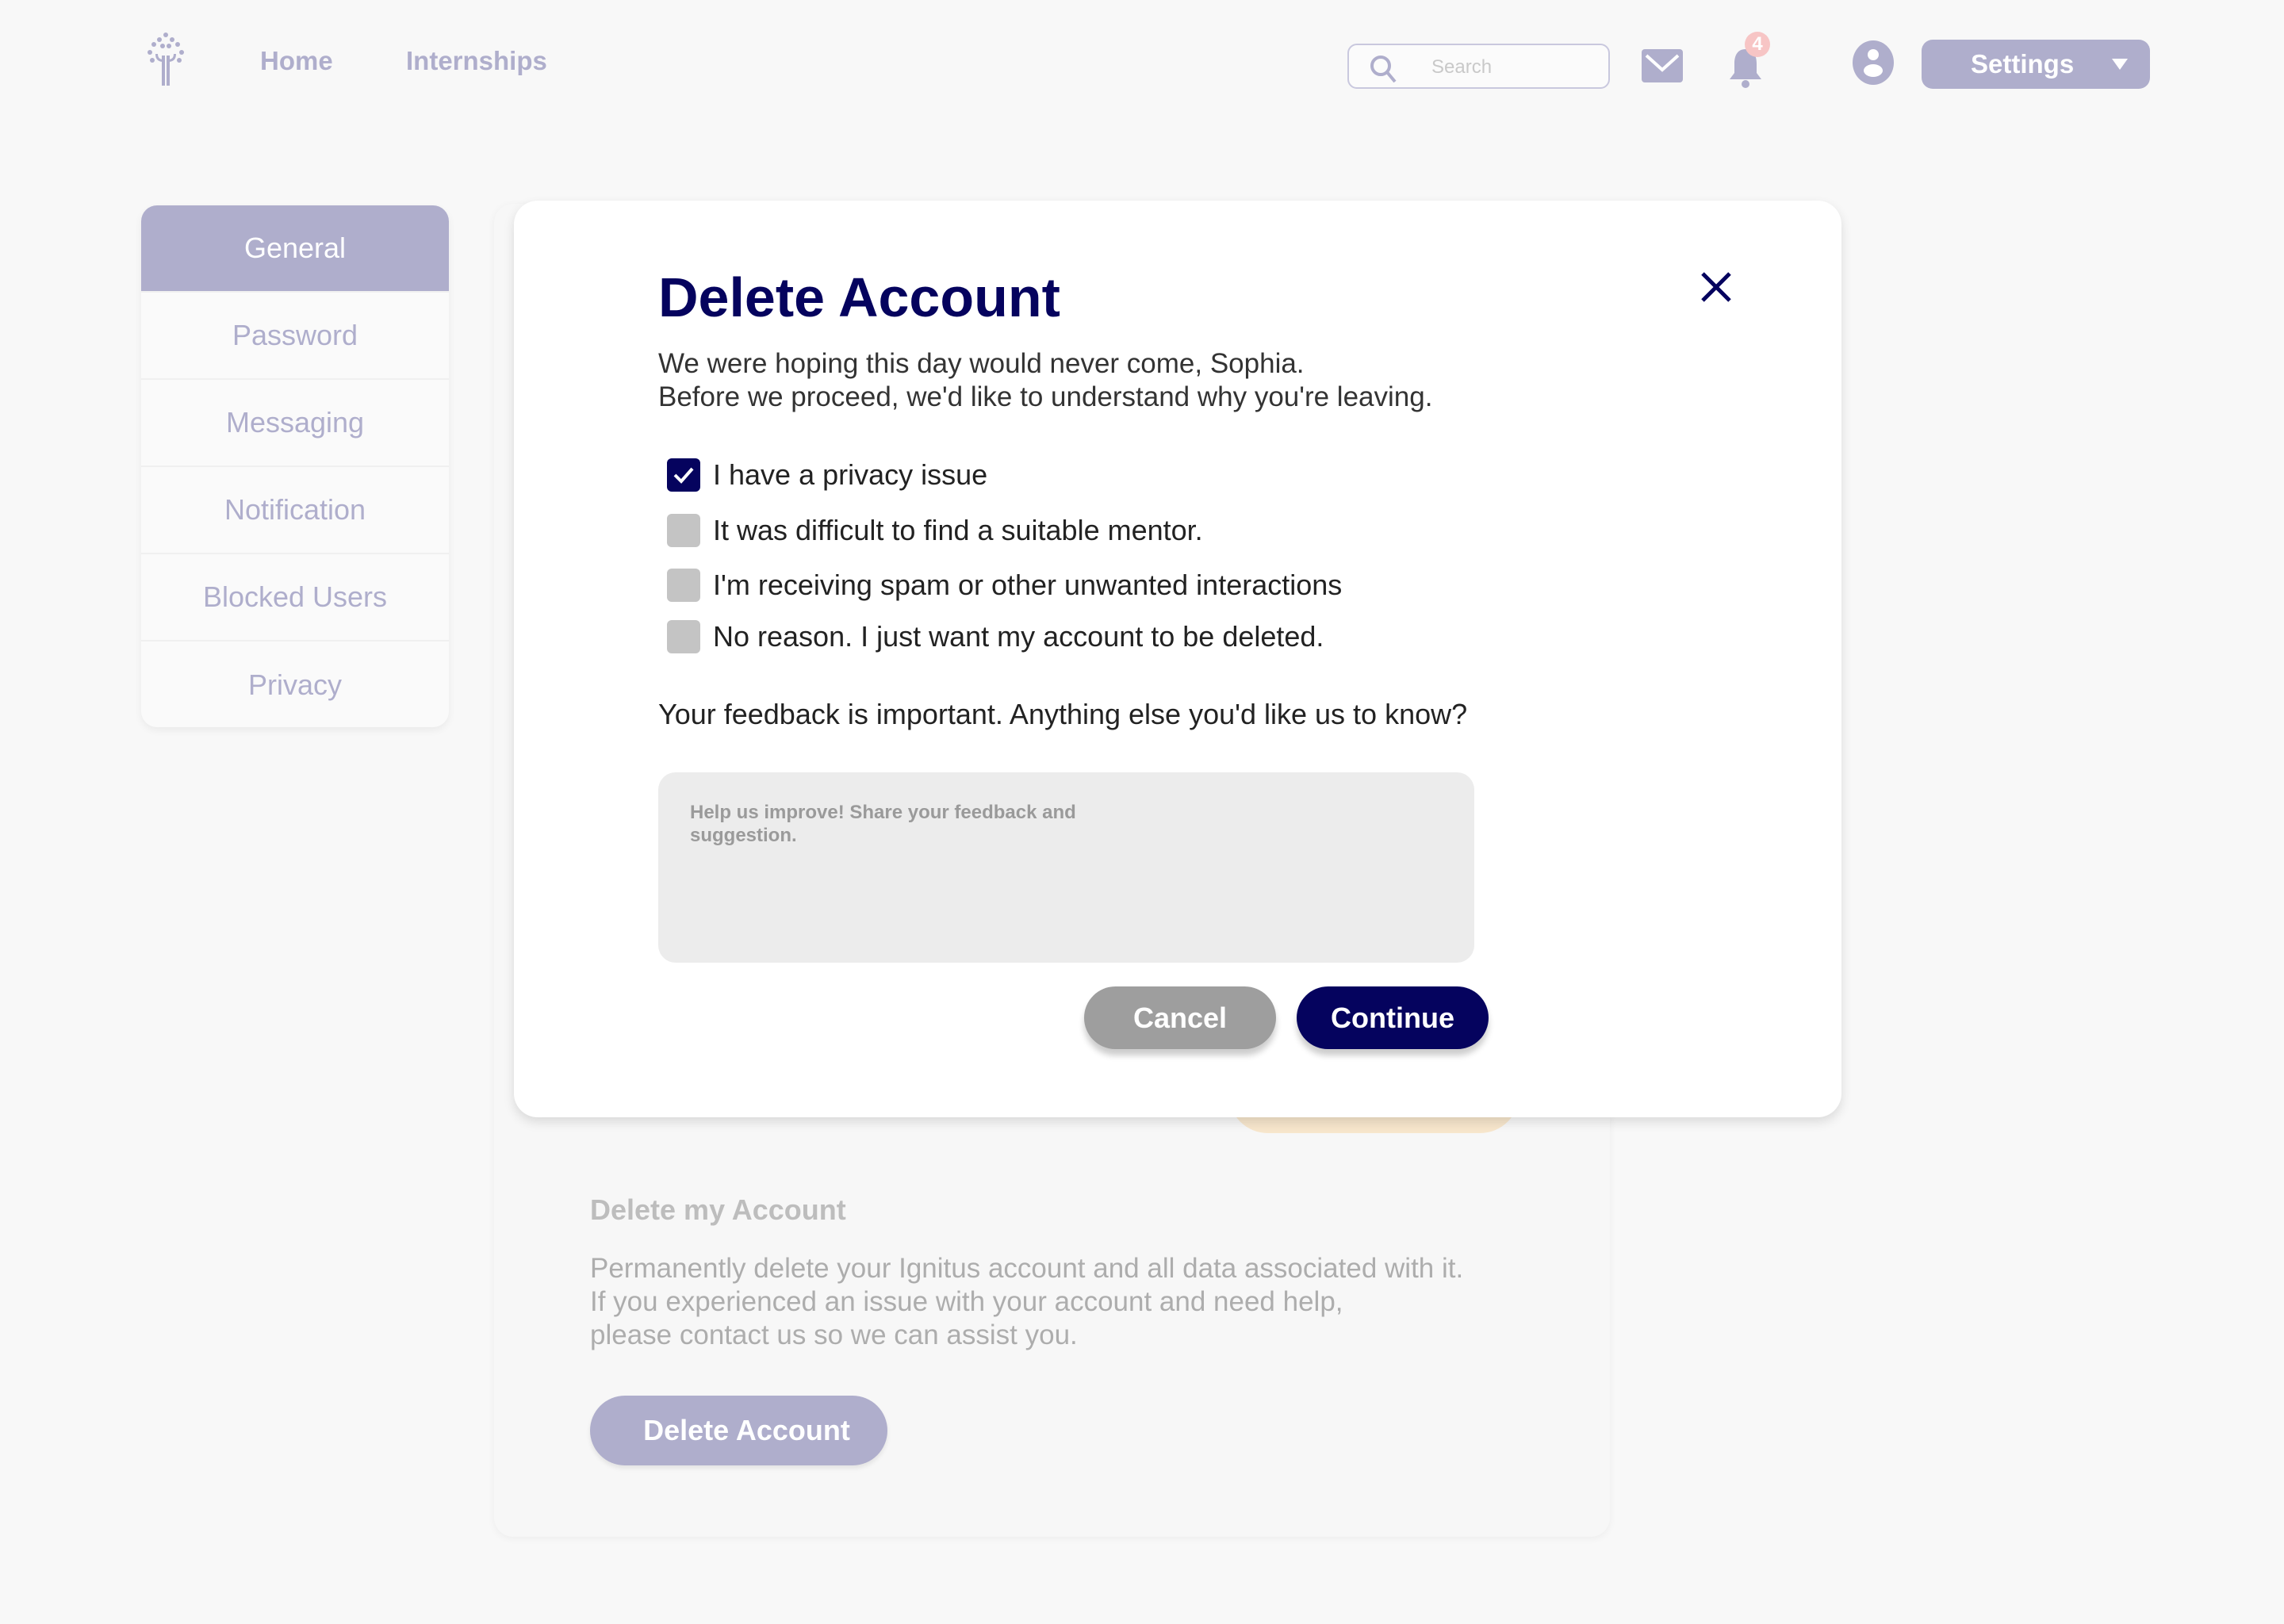 This screenshot has width=2284, height=1624. Describe the element at coordinates (295, 598) in the screenshot. I see `sidebar-item-blocked-users: Blocked Users` at that location.